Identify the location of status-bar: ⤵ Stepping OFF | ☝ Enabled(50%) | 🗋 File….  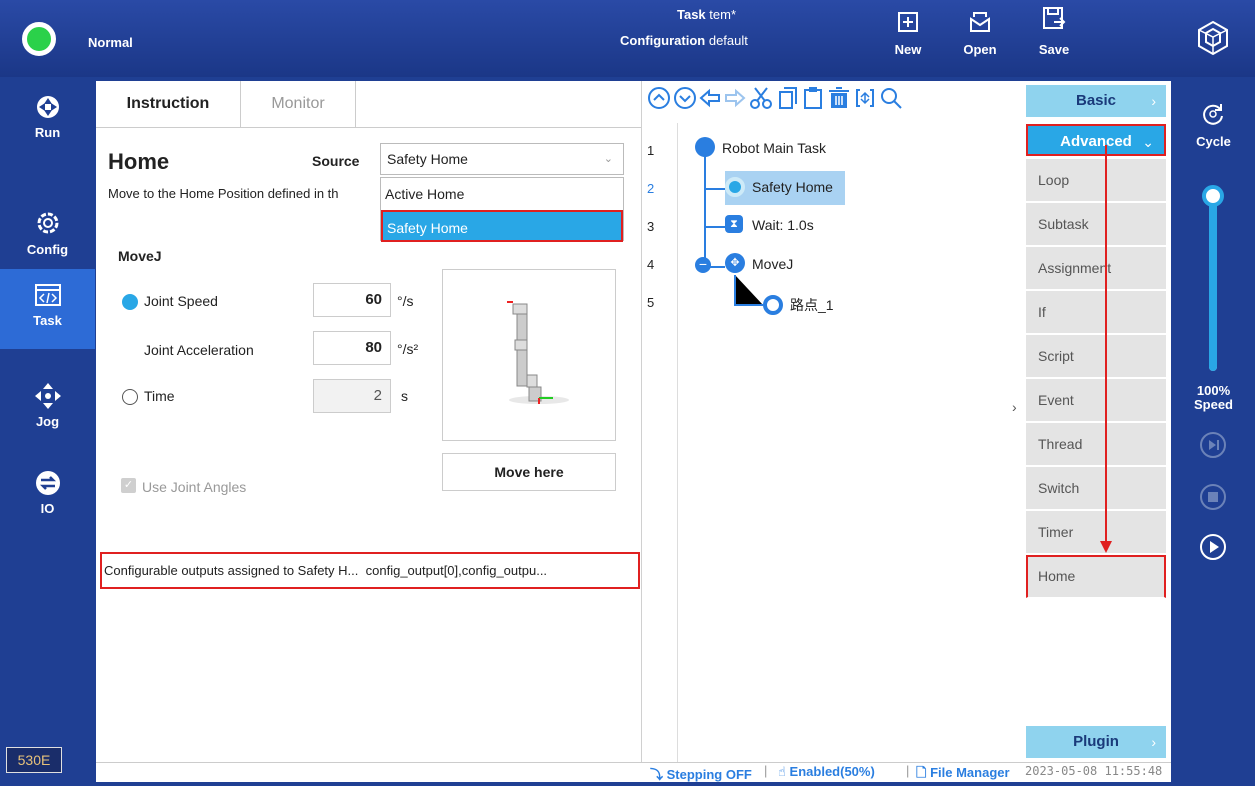
(633, 772).